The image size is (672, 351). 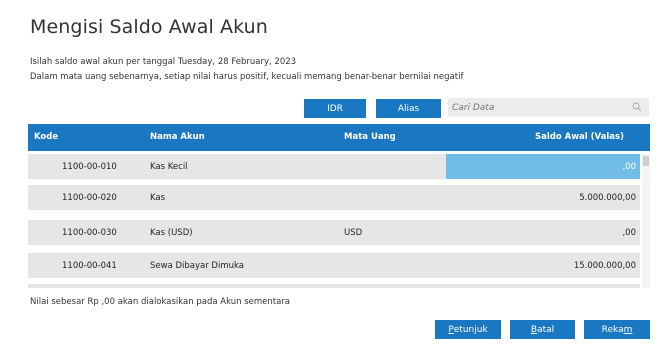 I want to click on batal-label-post: atal, so click(x=546, y=329).